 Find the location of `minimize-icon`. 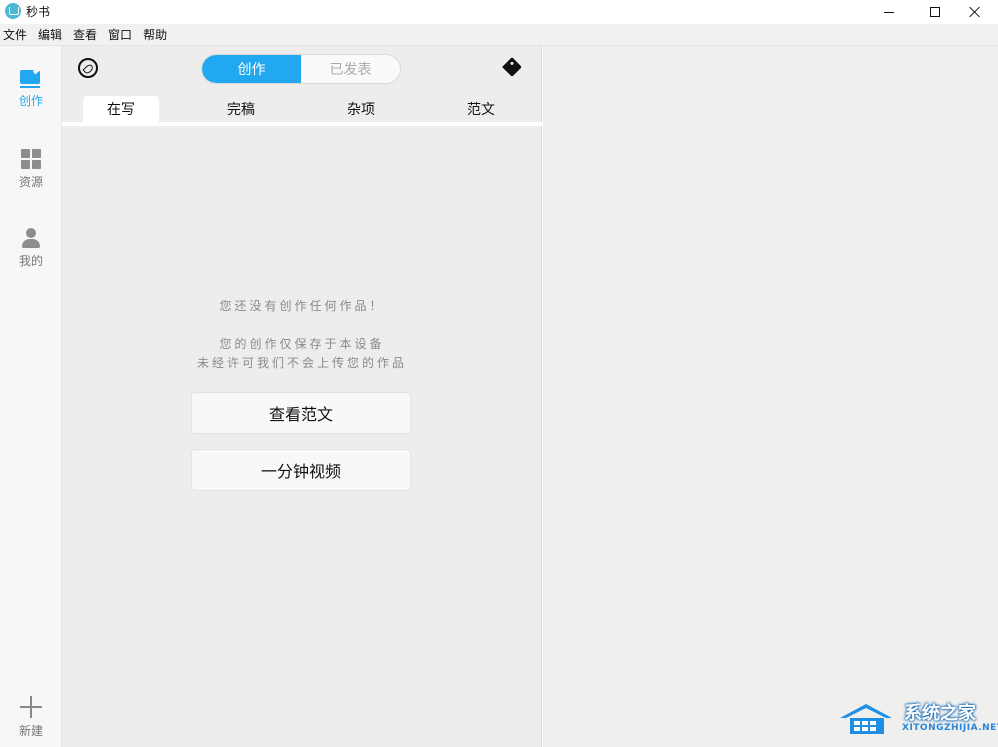

minimize-icon is located at coordinates (889, 12).